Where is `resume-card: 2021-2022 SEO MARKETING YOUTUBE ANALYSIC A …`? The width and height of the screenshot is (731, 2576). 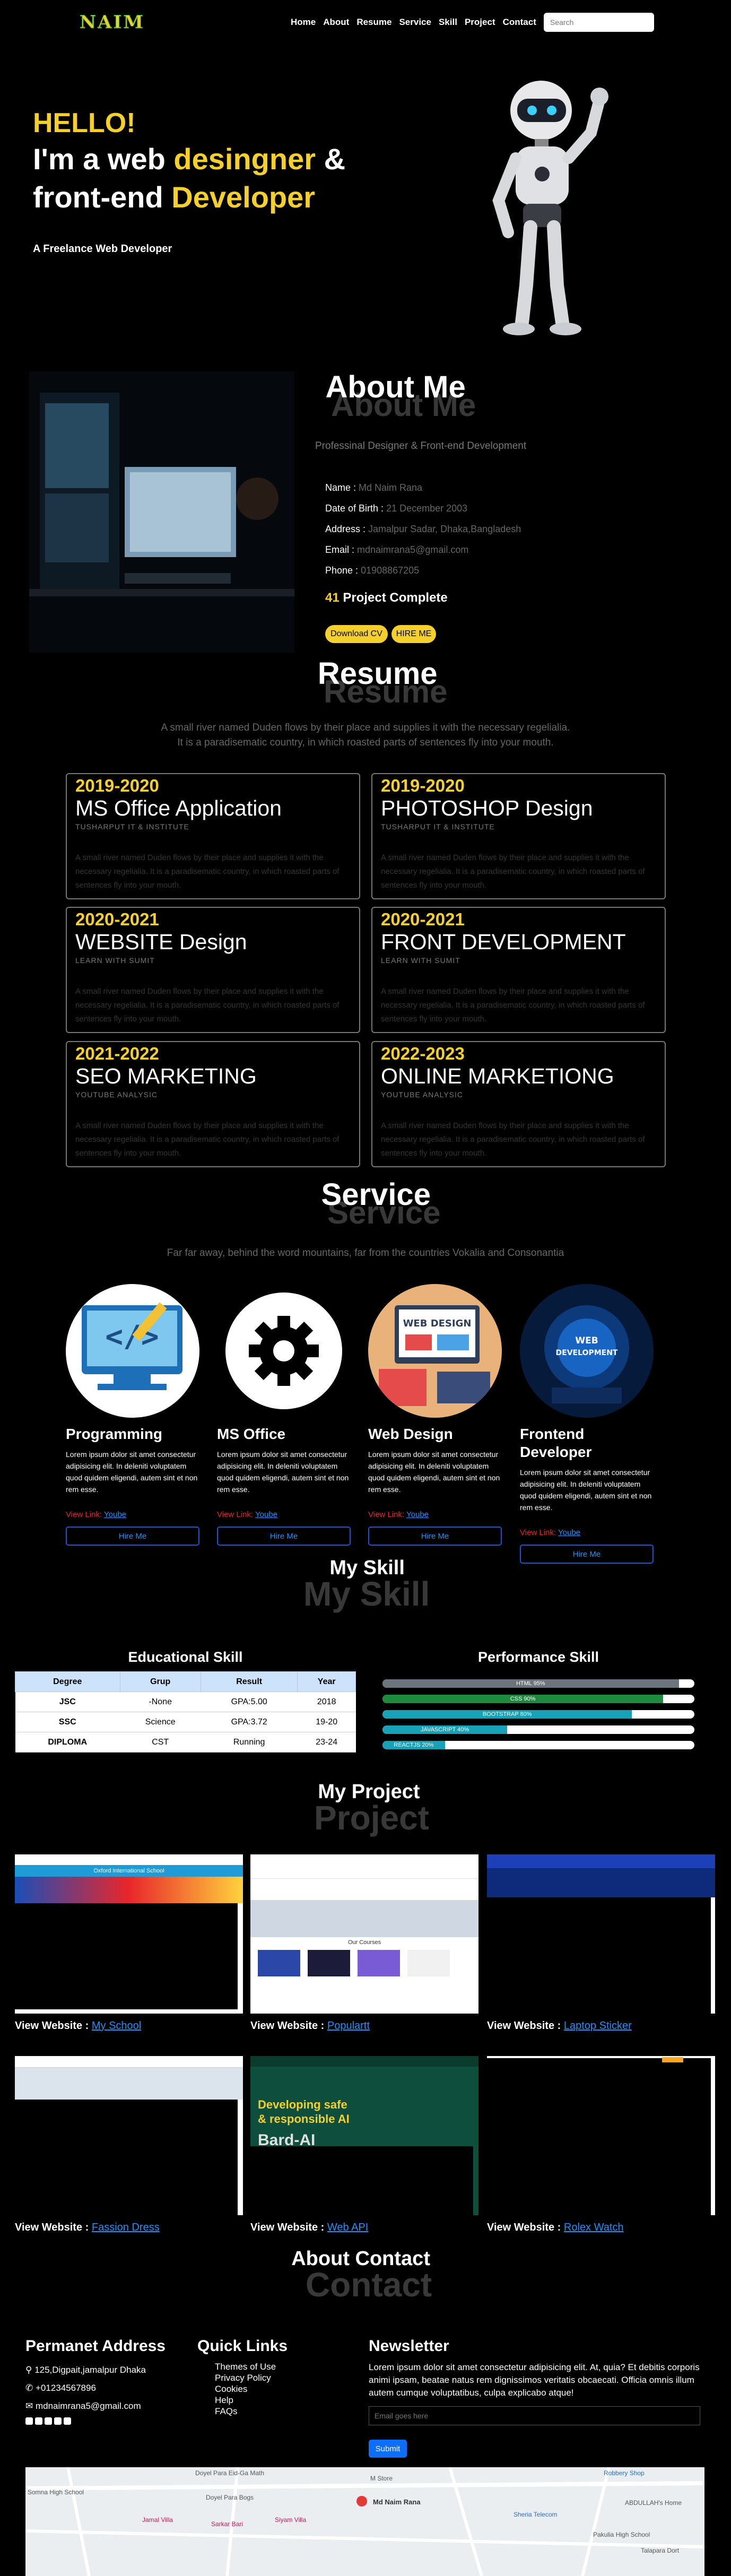
resume-card: 2021-2022 SEO MARKETING YOUTUBE ANALYSIC A … is located at coordinates (213, 1104).